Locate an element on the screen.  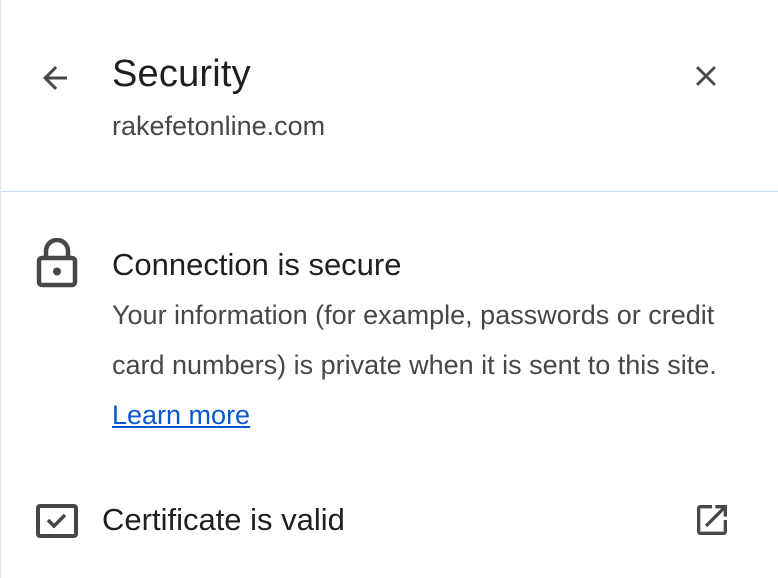
arrow-left-icon is located at coordinates (55, 78).